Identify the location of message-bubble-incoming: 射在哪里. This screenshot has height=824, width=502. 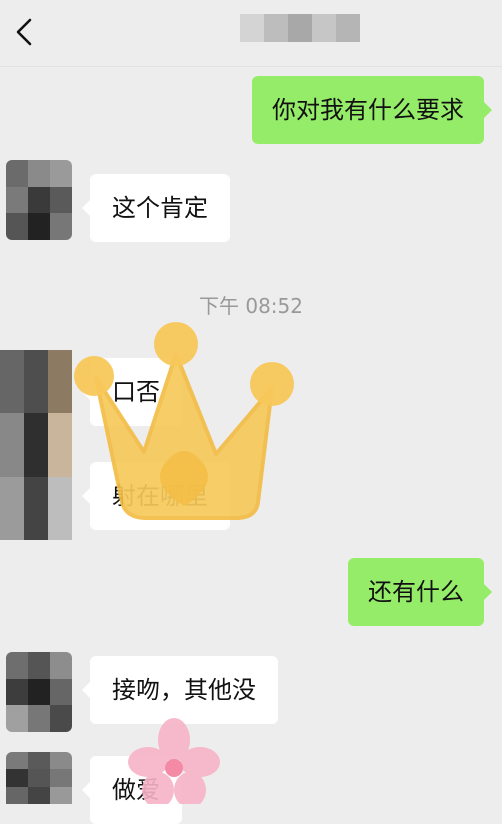
(156, 496).